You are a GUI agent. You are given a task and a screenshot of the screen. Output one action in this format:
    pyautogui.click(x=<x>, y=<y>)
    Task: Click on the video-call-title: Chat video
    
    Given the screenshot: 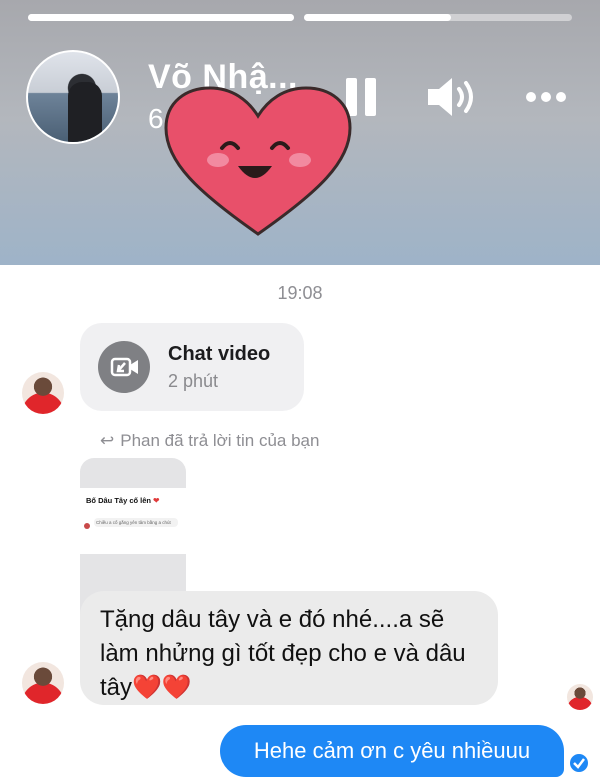 What is the action you would take?
    pyautogui.click(x=219, y=354)
    